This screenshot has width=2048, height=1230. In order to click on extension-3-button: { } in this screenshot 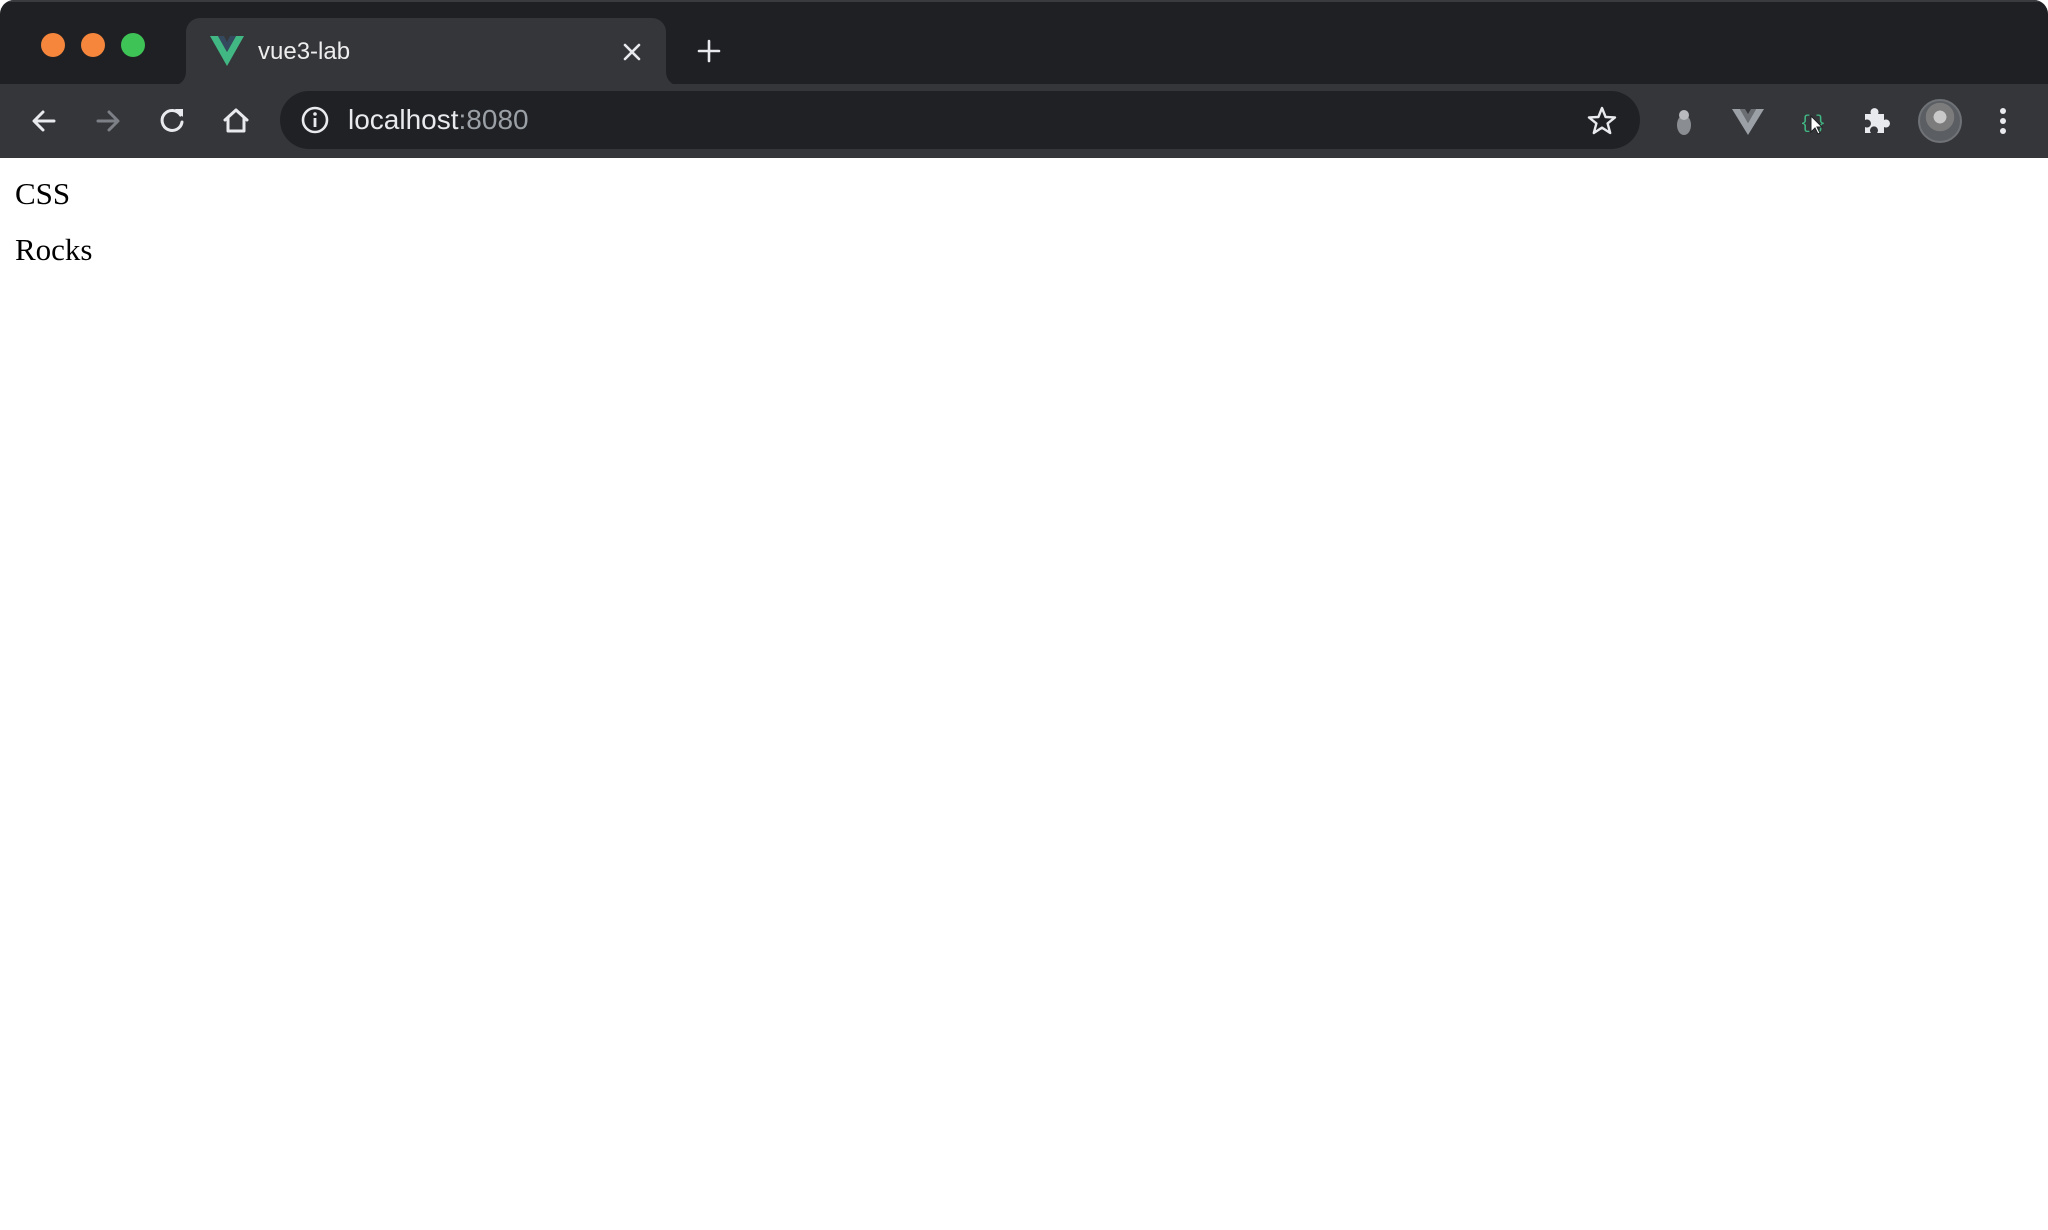, I will do `click(1812, 121)`.